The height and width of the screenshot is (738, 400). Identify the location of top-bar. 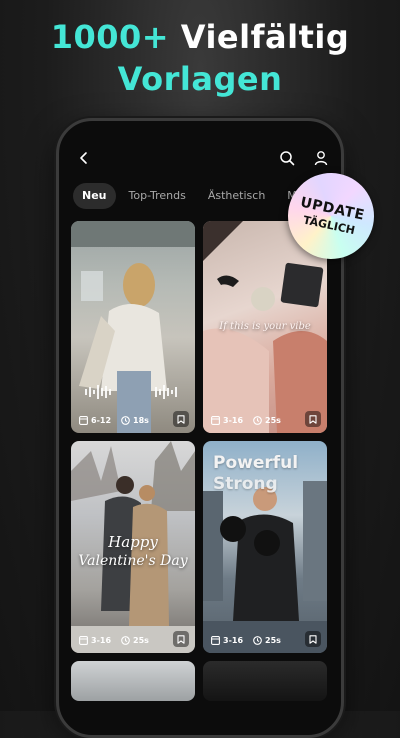
(200, 160).